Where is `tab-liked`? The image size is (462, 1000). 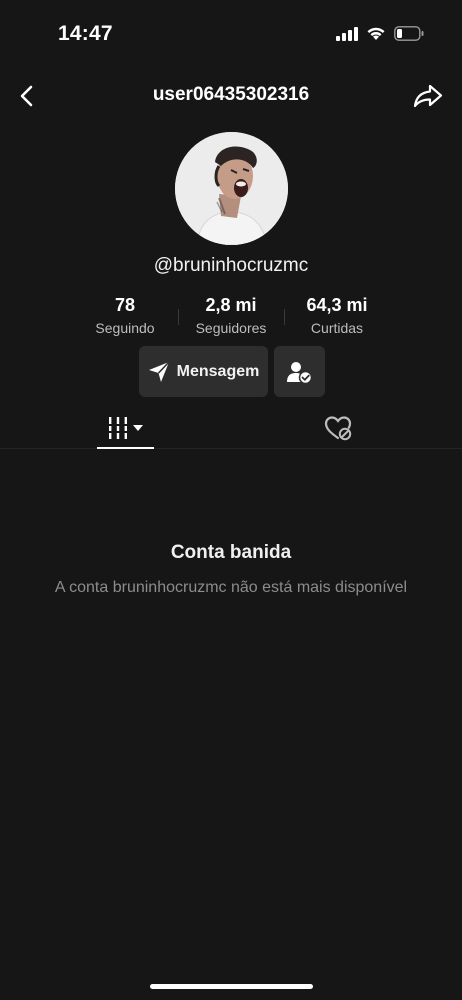 tab-liked is located at coordinates (338, 428).